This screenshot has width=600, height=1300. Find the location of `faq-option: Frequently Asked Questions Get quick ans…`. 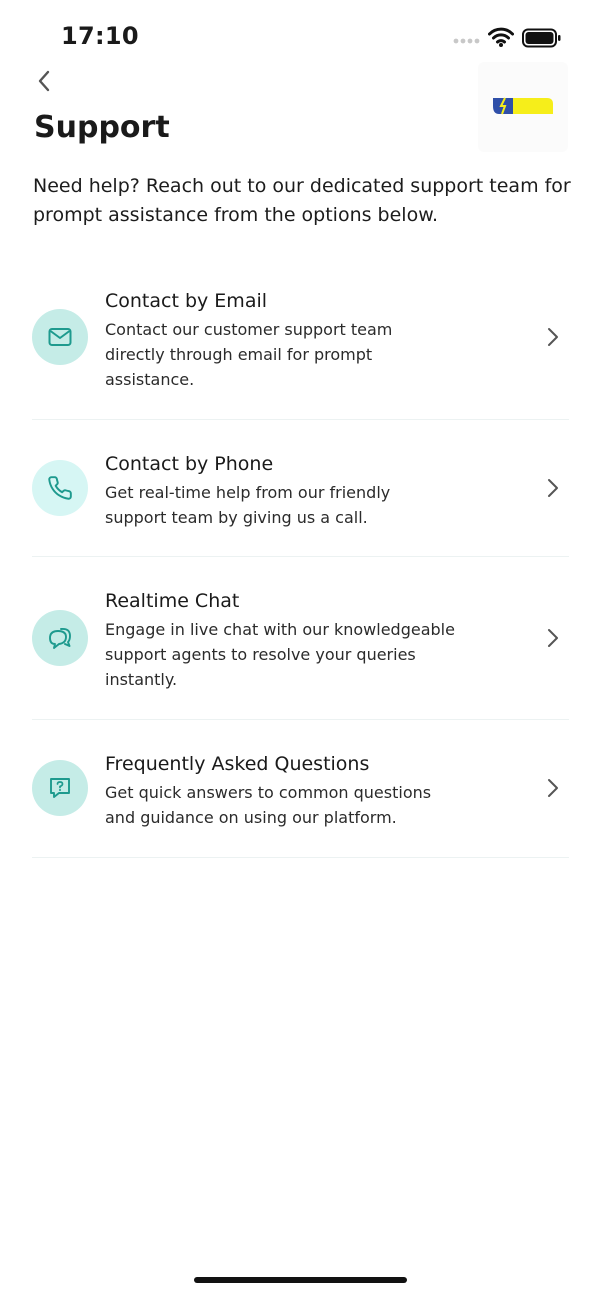

faq-option: Frequently Asked Questions Get quick ans… is located at coordinates (300, 789).